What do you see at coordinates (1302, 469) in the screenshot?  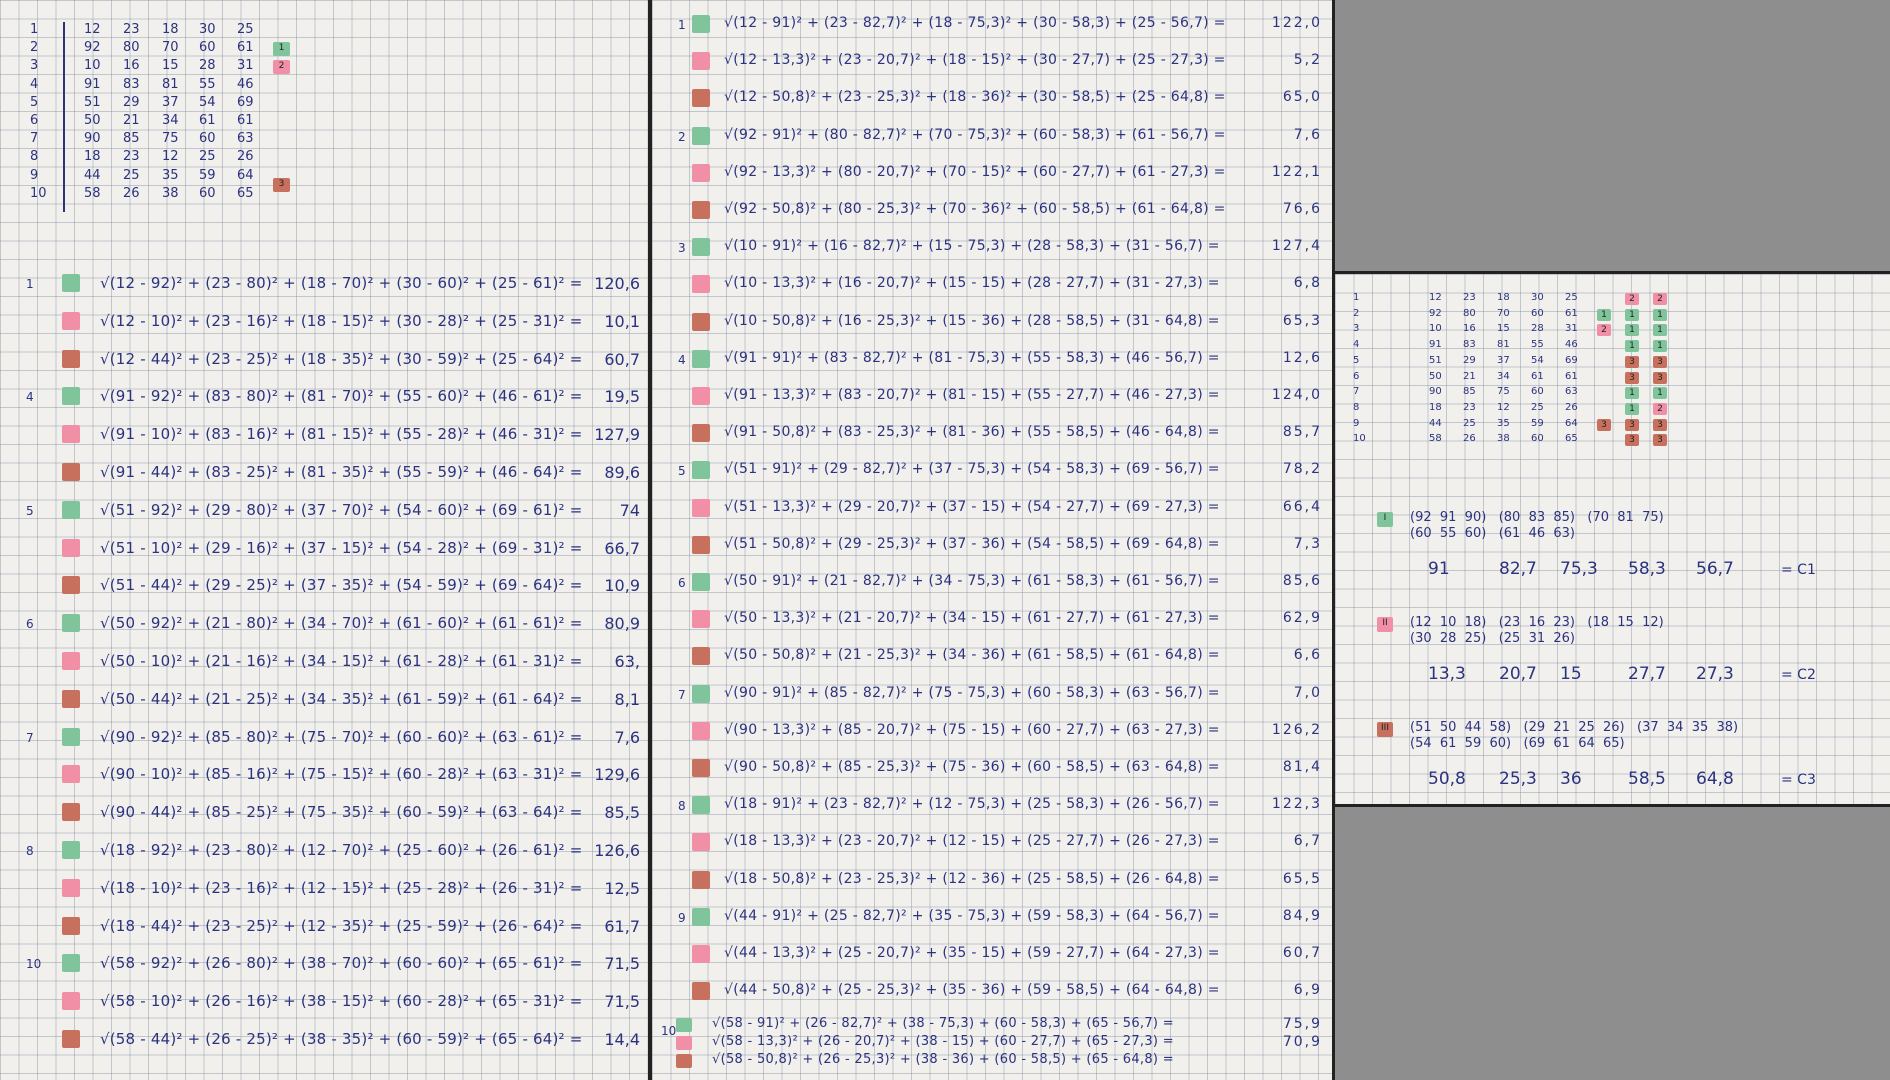 I see `distance-result: 78,2` at bounding box center [1302, 469].